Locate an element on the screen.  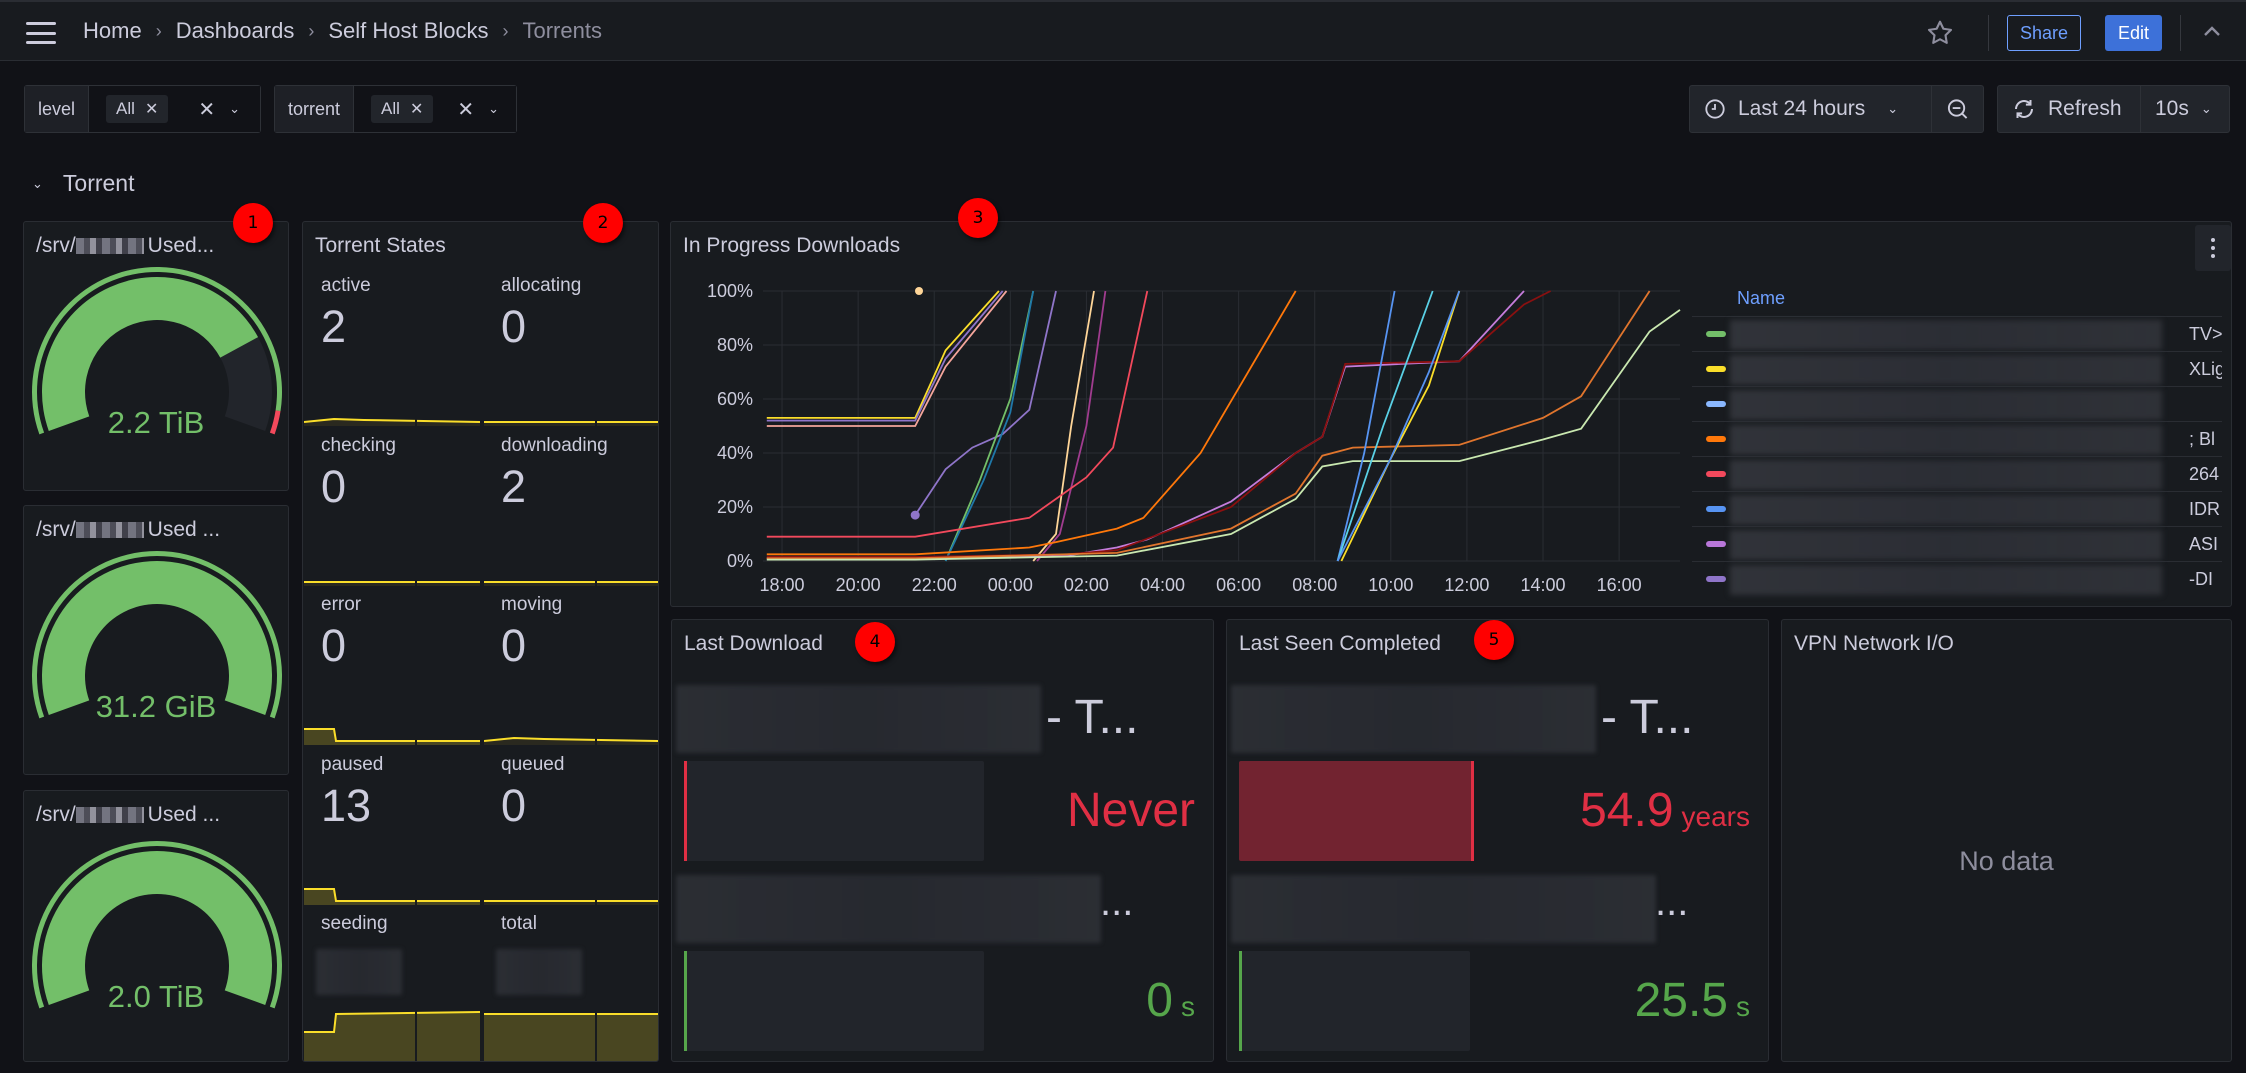
legend-item is located at coordinates (1957, 404).